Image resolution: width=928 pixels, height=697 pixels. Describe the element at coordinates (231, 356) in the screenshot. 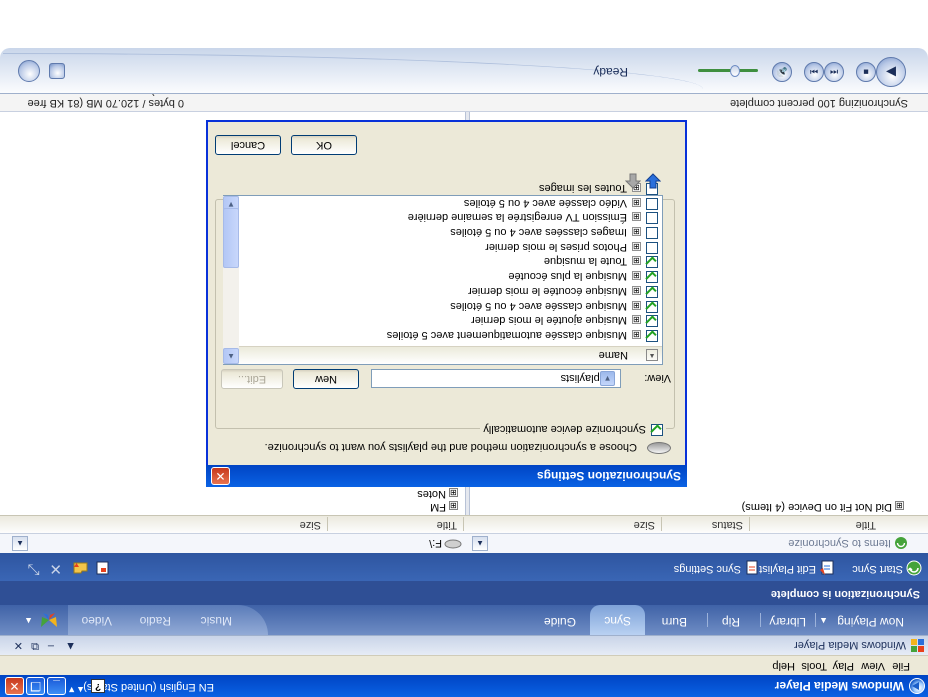

I see `scroll-up-icon: ▲` at that location.